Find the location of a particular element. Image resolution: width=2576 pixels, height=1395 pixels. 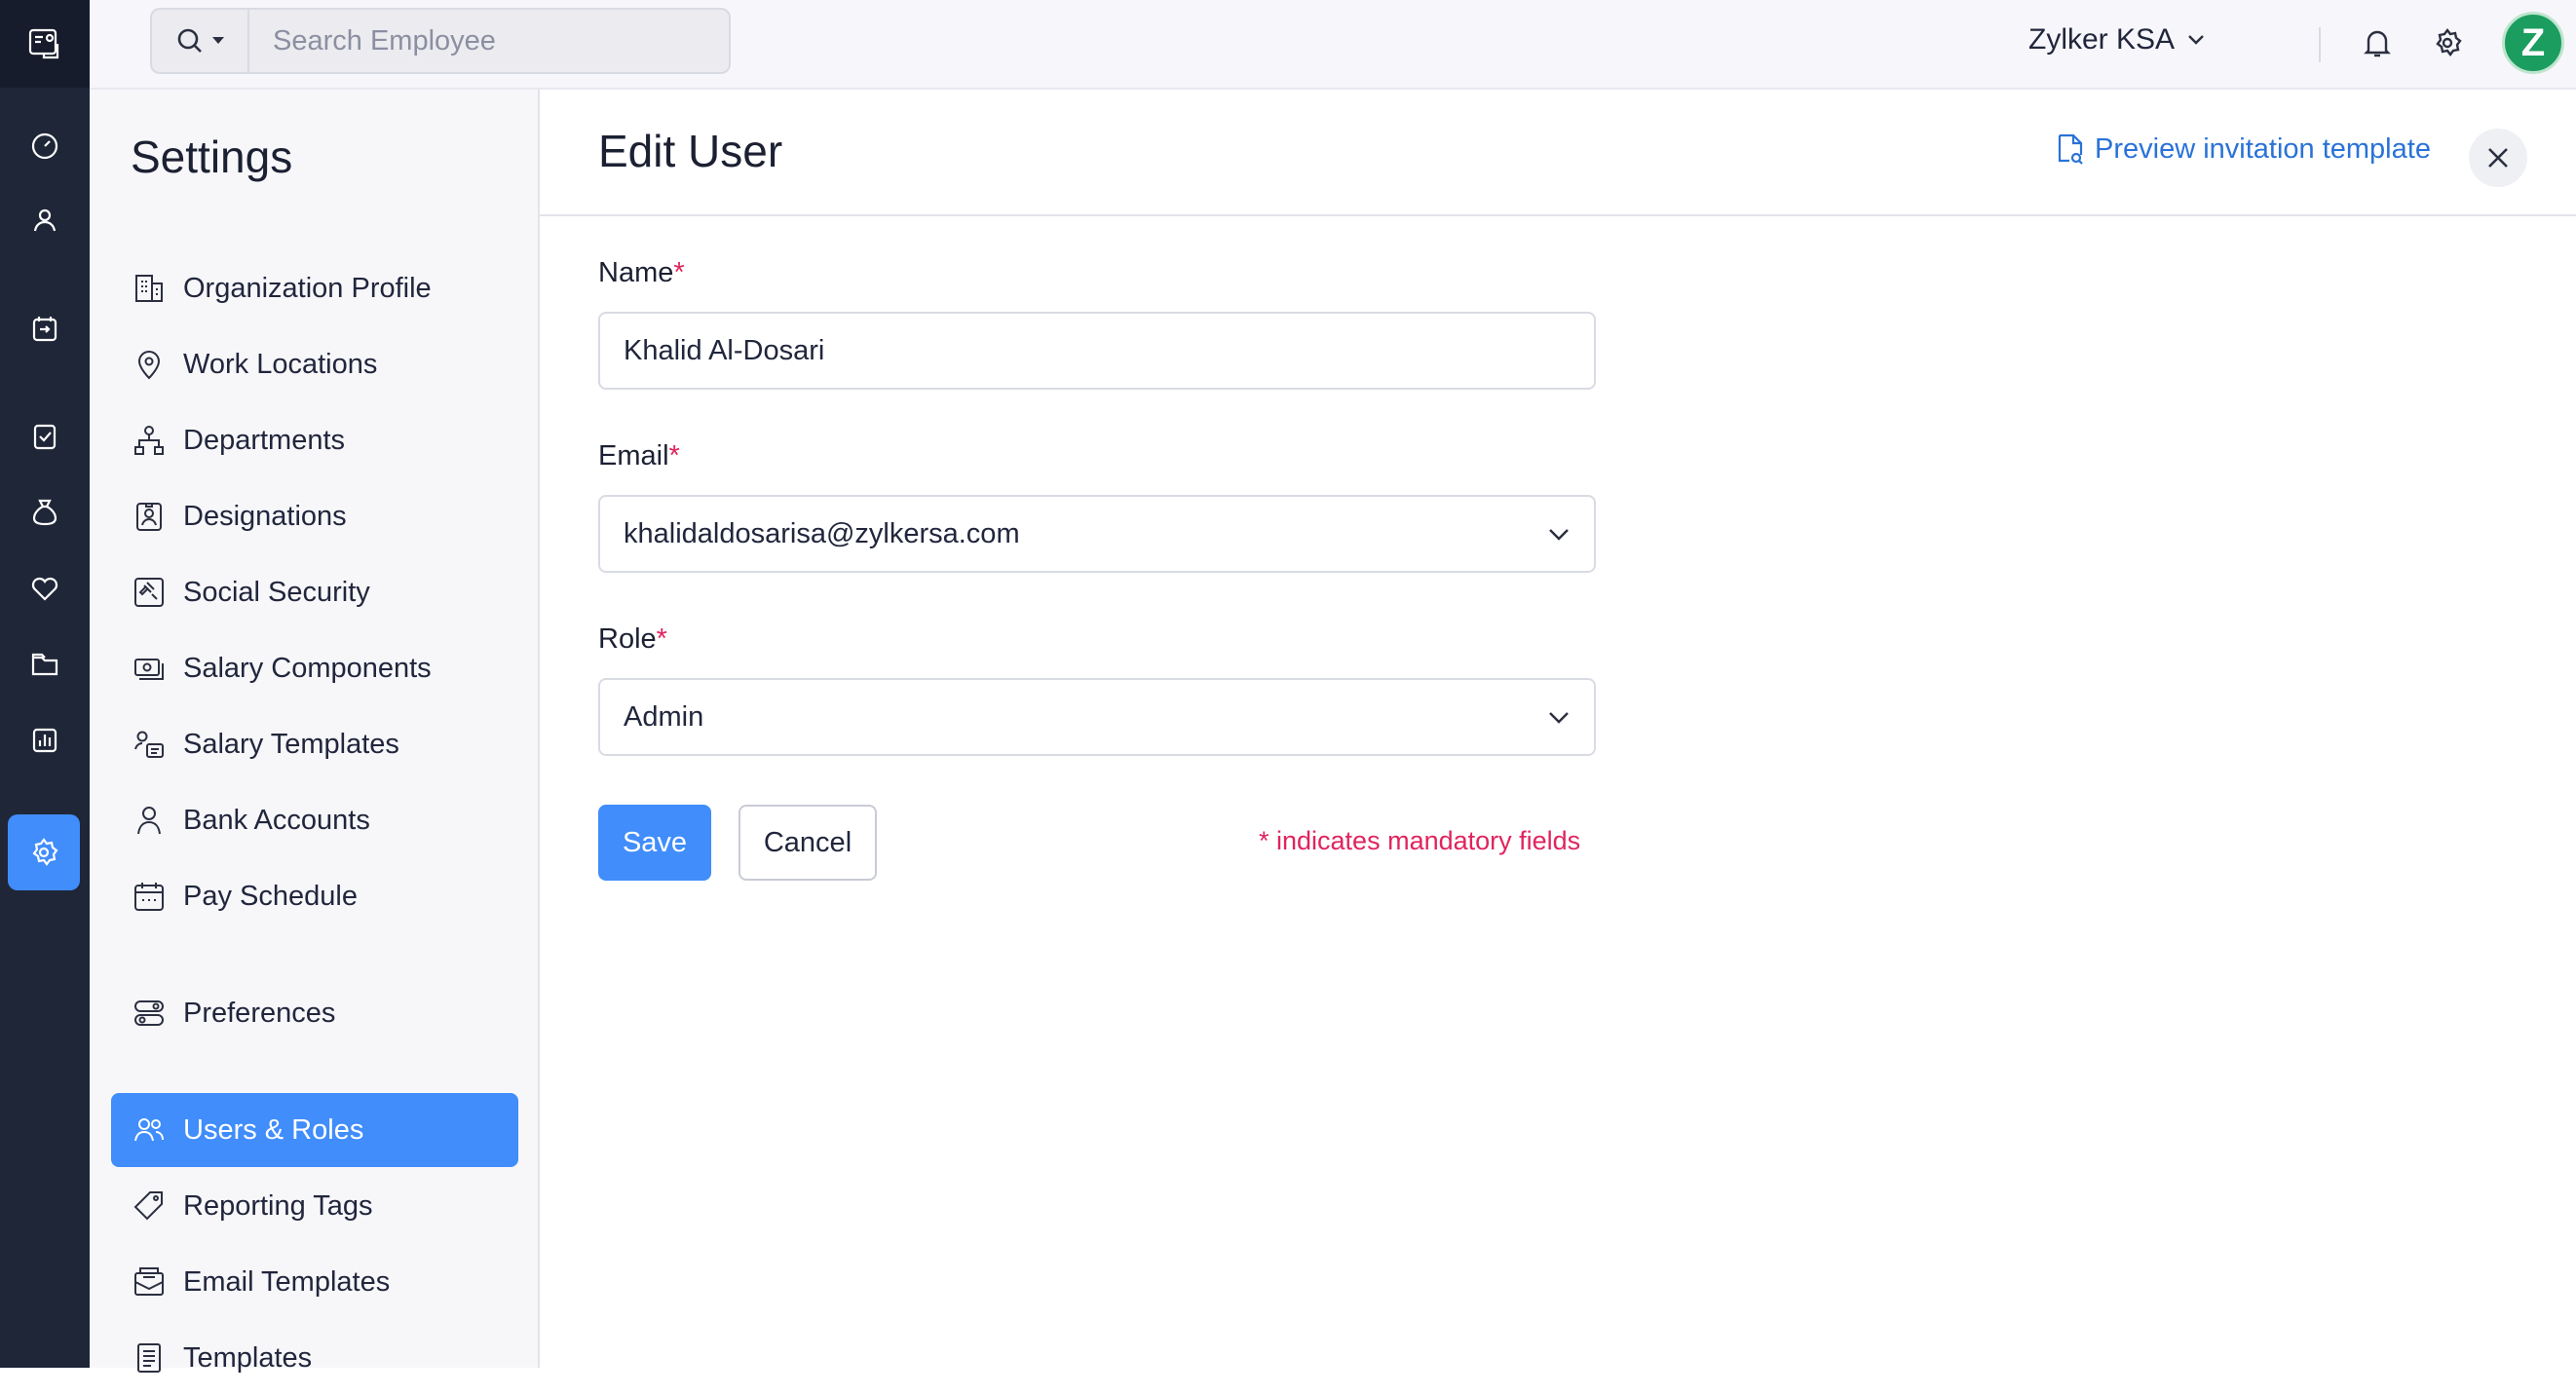

sidebar-item-organization-profile: Organization Profile is located at coordinates (314, 288).